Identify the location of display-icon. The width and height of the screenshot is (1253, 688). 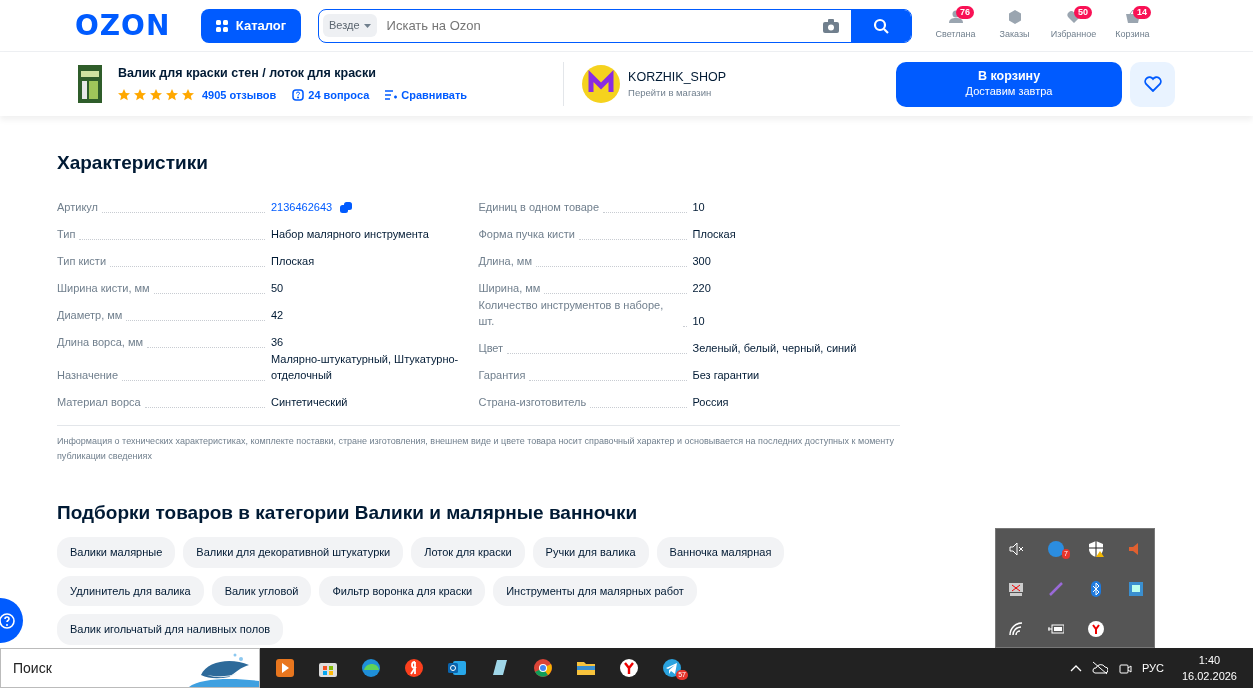
(1016, 589).